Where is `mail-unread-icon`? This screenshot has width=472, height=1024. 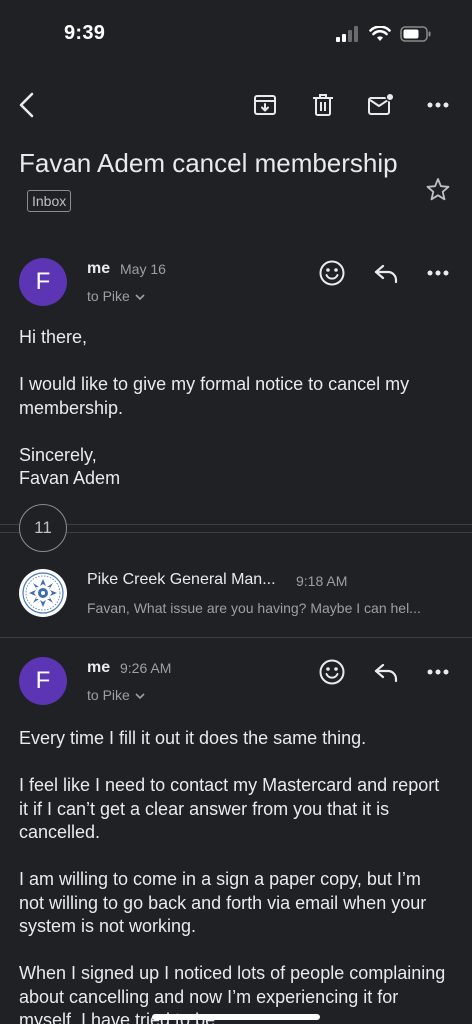 mail-unread-icon is located at coordinates (381, 104).